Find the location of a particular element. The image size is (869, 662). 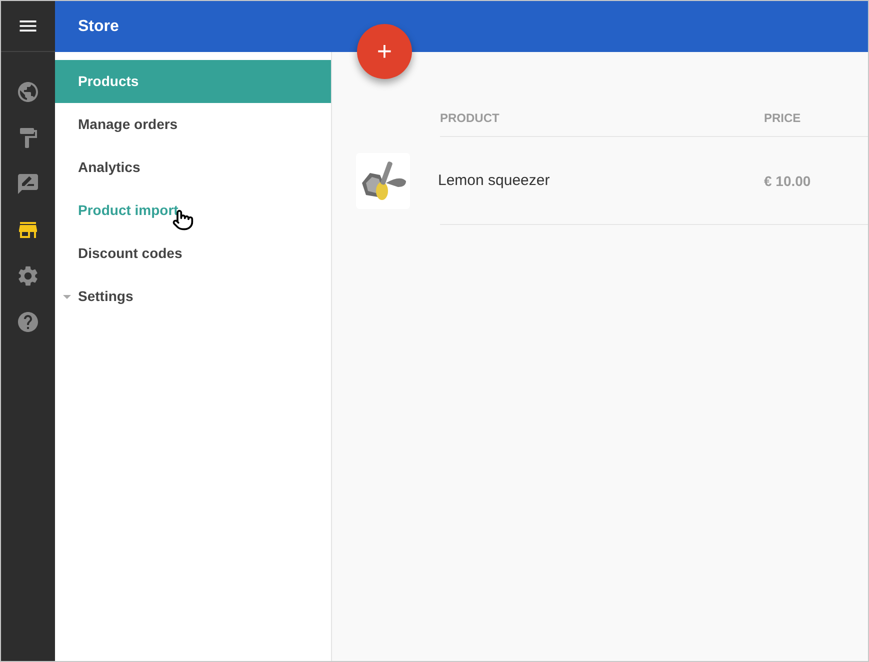

column-header: PRICE is located at coordinates (782, 118).